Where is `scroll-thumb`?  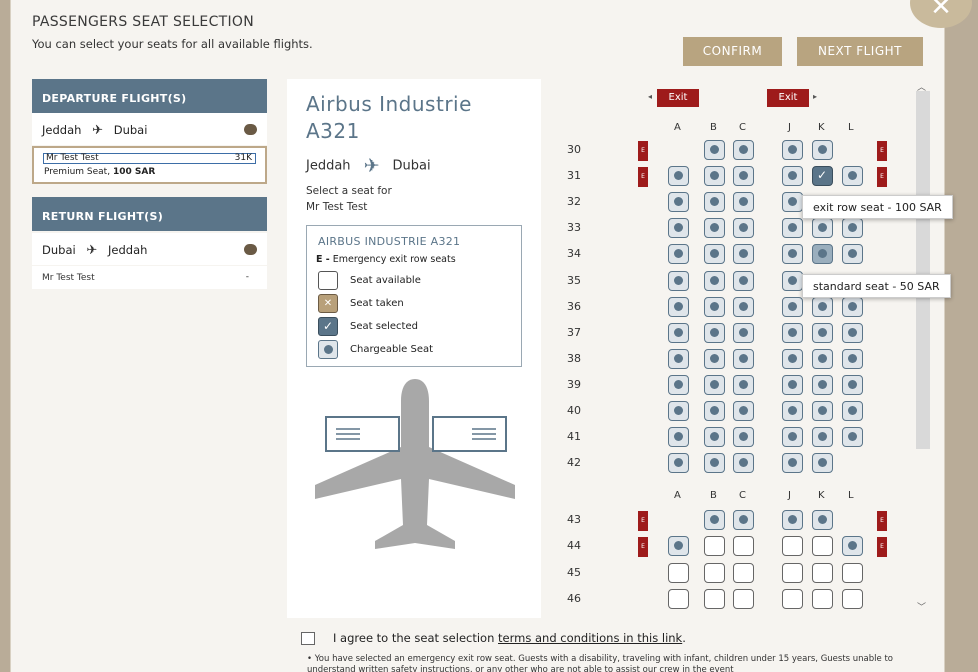 scroll-thumb is located at coordinates (923, 270).